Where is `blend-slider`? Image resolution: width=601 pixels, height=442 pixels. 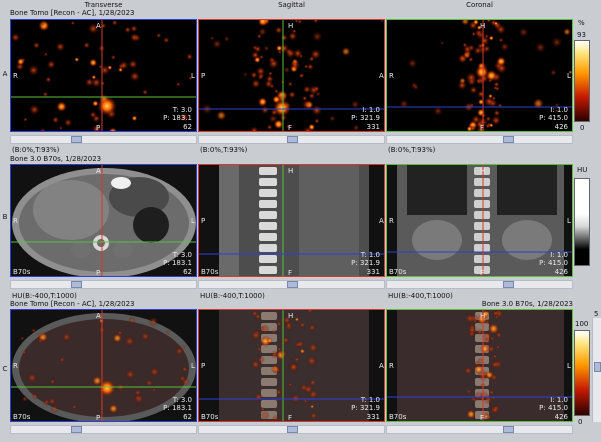 blend-slider is located at coordinates (596, 370).